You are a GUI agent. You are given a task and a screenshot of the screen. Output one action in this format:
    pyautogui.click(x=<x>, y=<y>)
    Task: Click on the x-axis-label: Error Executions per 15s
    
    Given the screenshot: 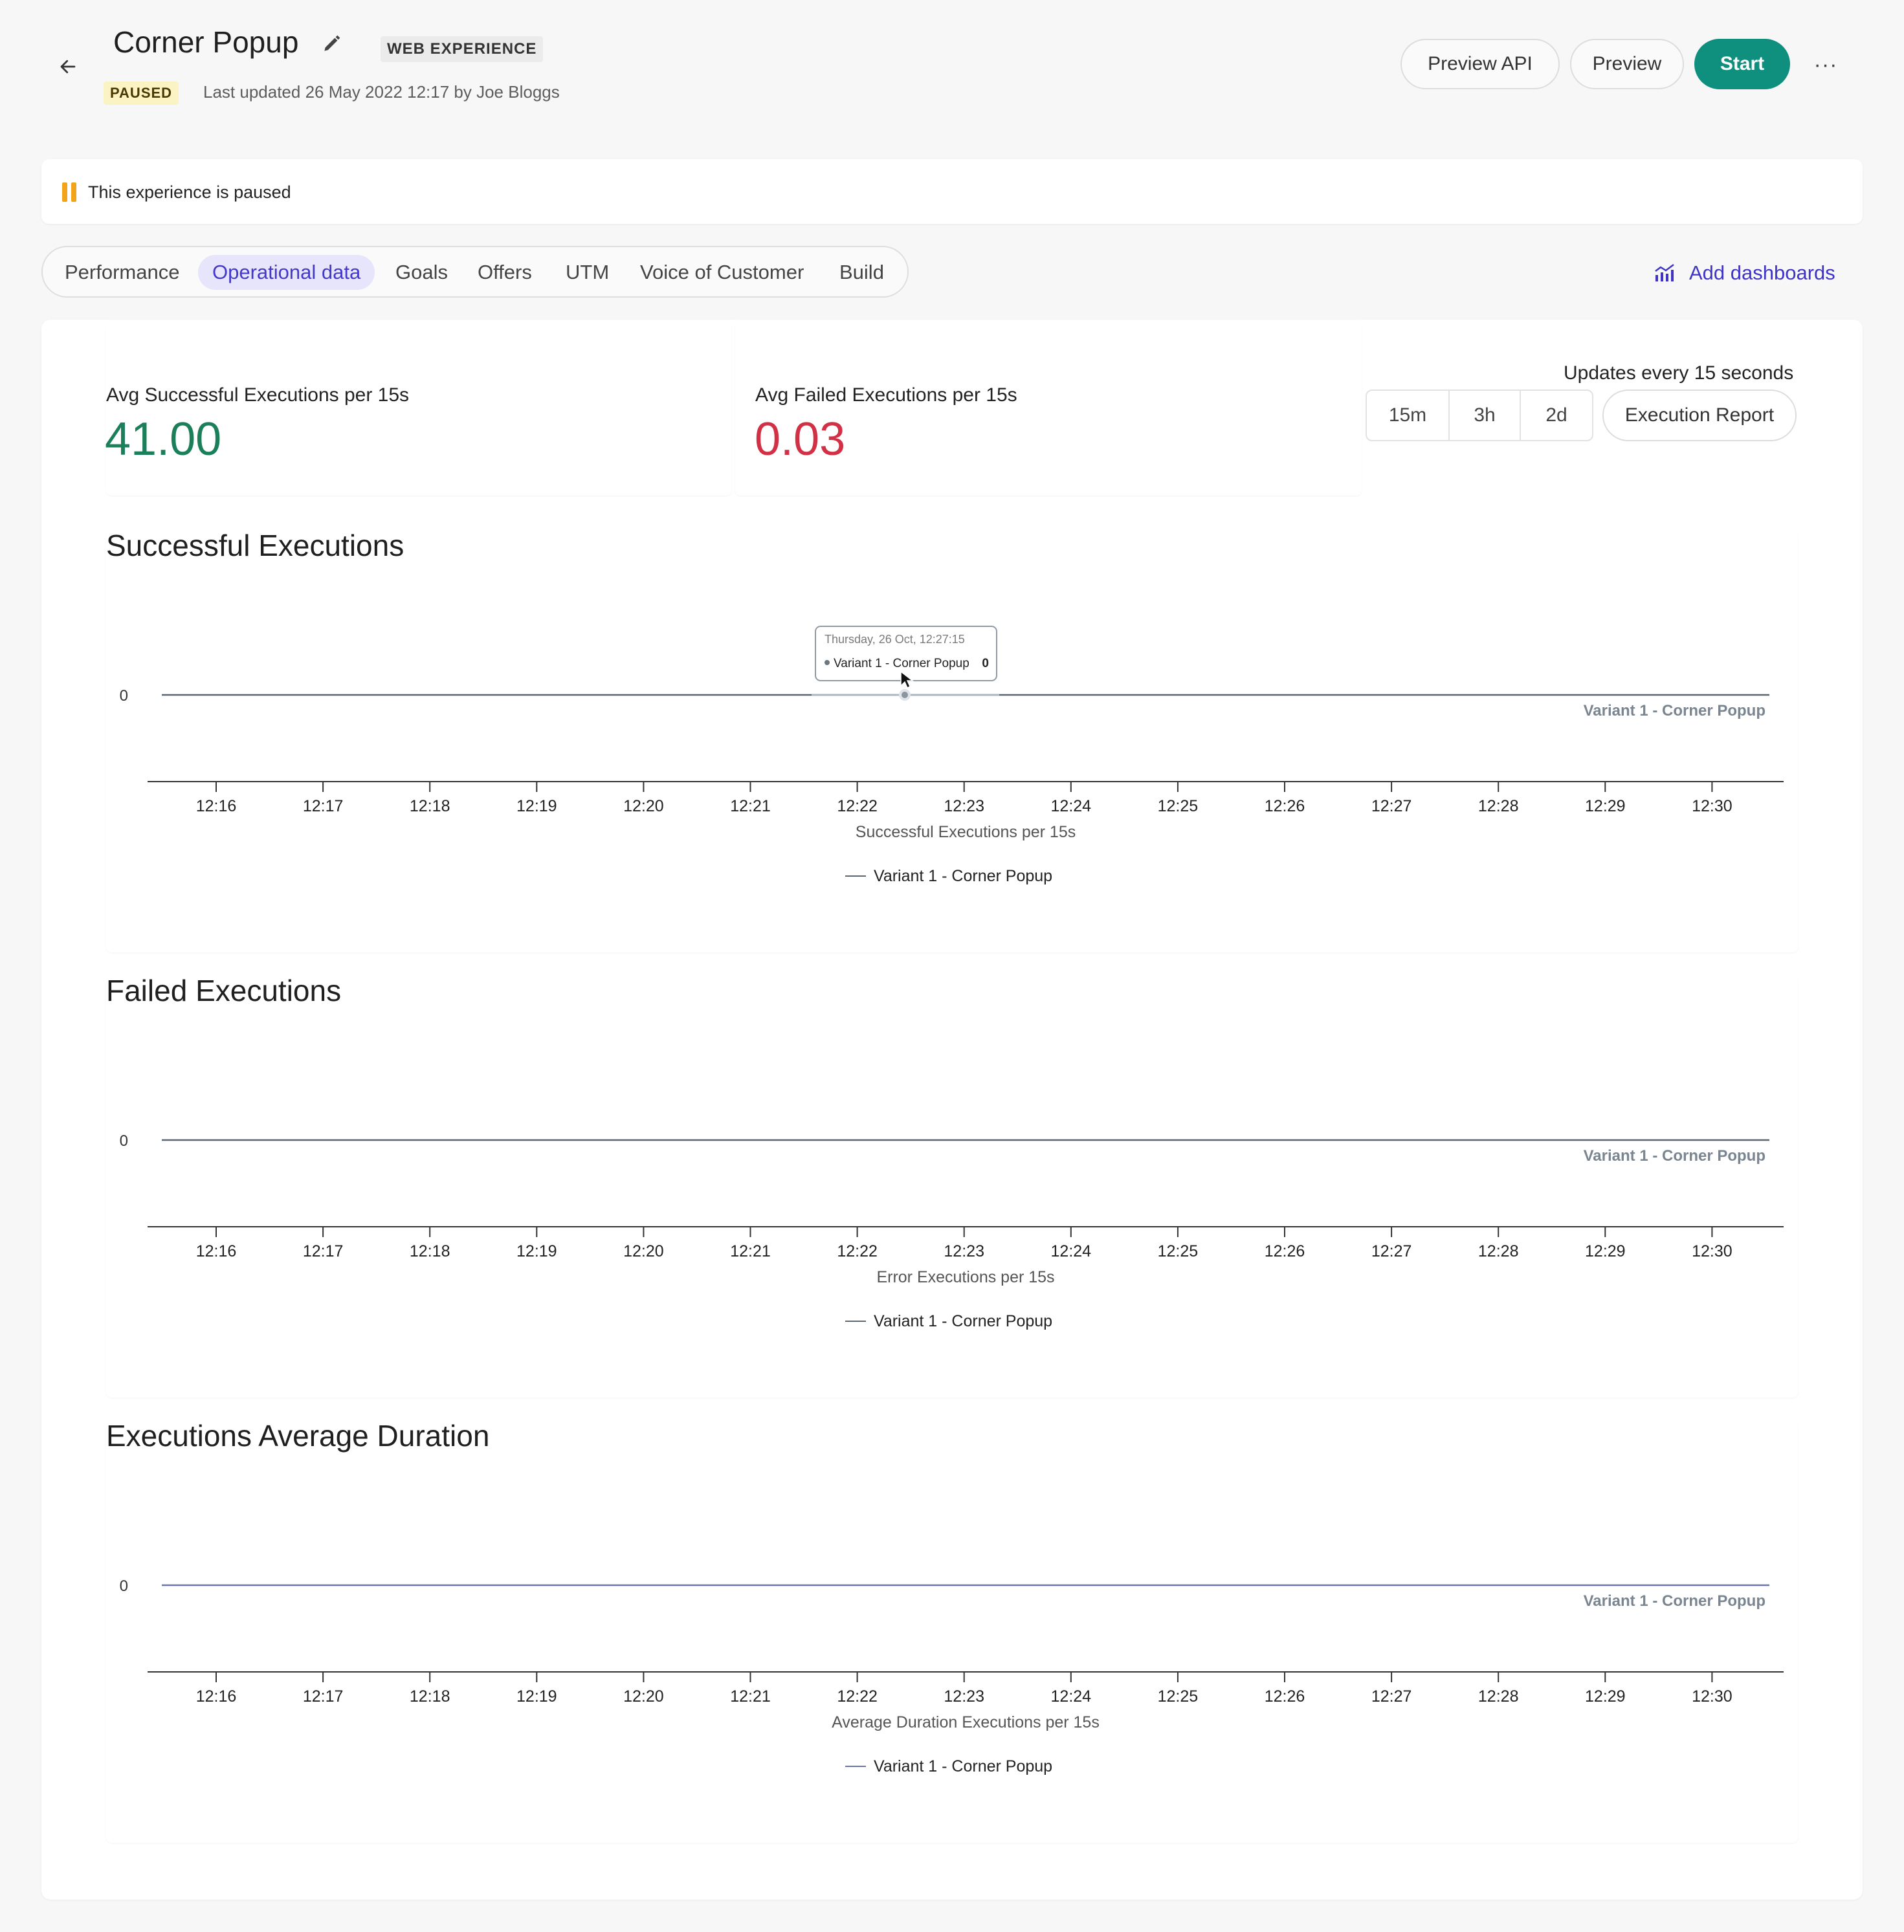 What is the action you would take?
    pyautogui.click(x=965, y=1277)
    